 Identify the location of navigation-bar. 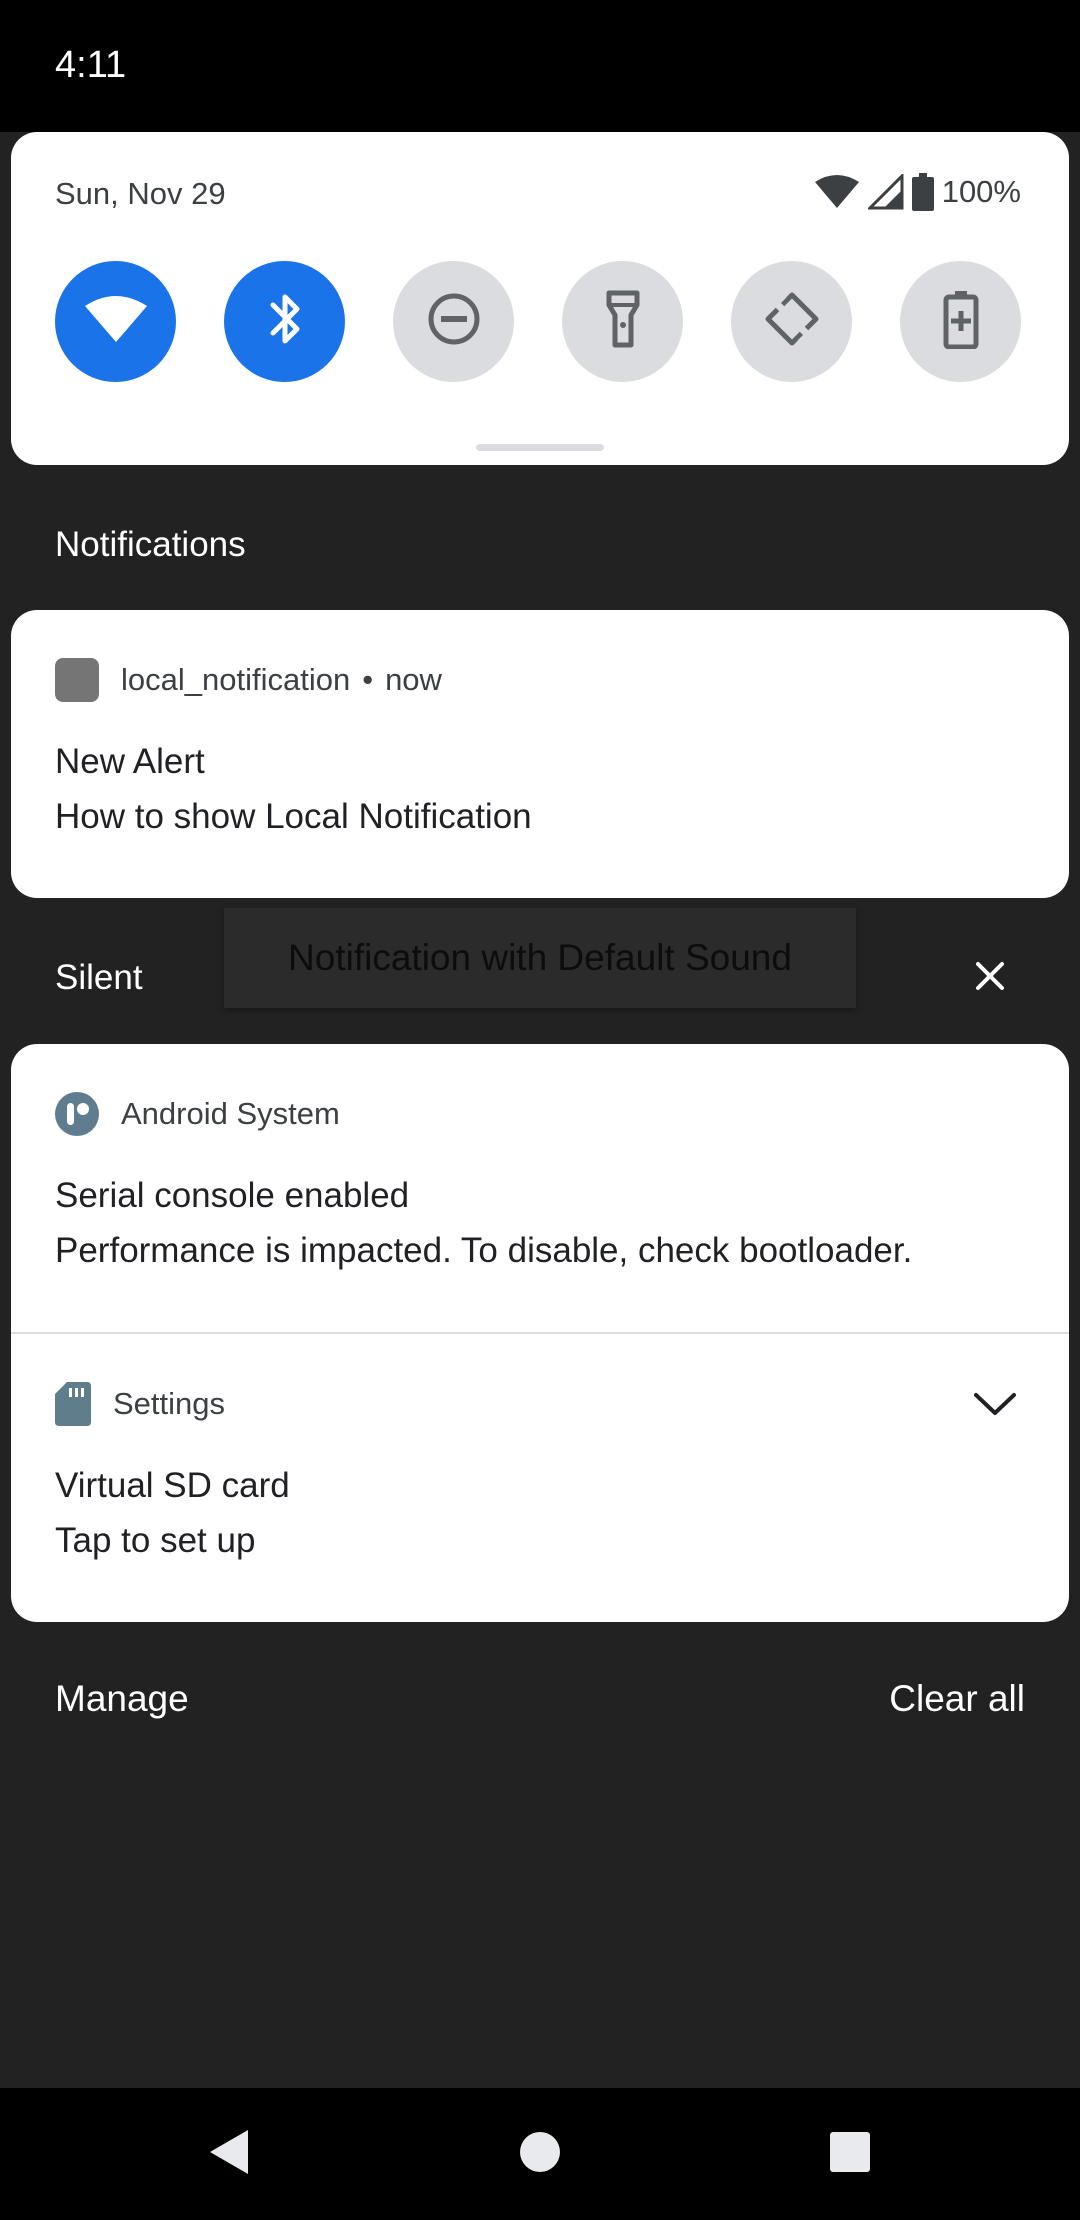
(540, 2154).